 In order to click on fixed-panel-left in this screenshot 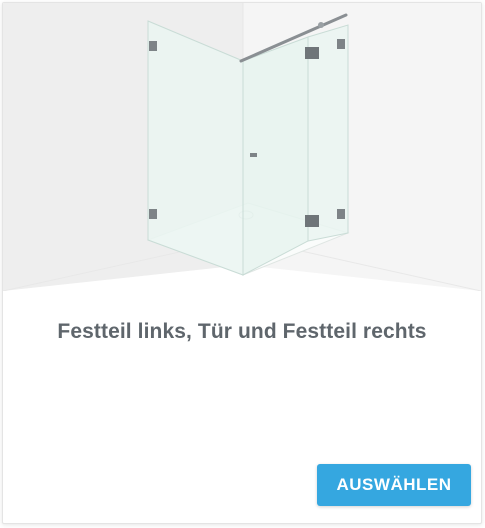, I will do `click(195, 148)`.